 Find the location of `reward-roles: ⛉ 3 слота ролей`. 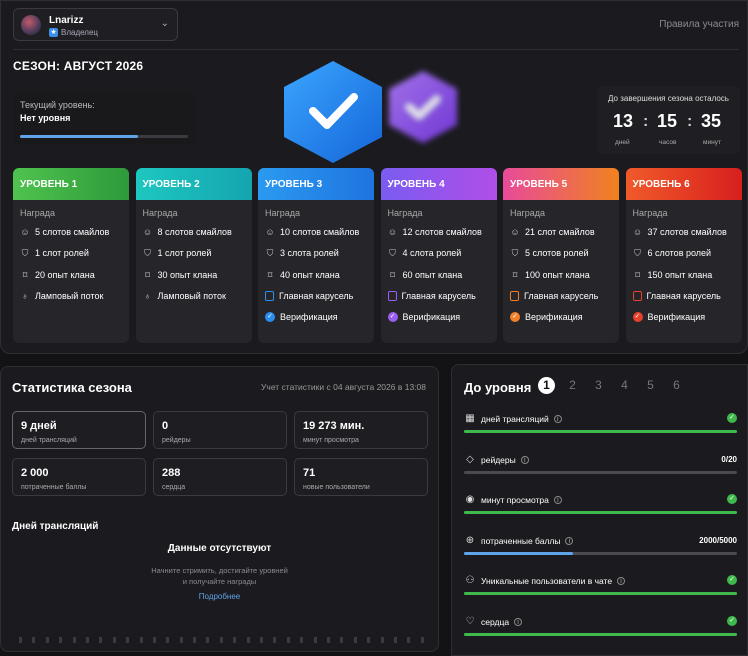

reward-roles: ⛉ 3 слота ролей is located at coordinates (302, 253).